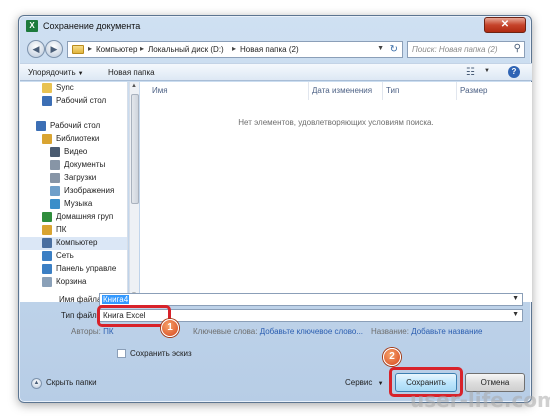 This screenshot has width=550, height=418. What do you see at coordinates (55, 165) in the screenshot?
I see `documents-icon` at bounding box center [55, 165].